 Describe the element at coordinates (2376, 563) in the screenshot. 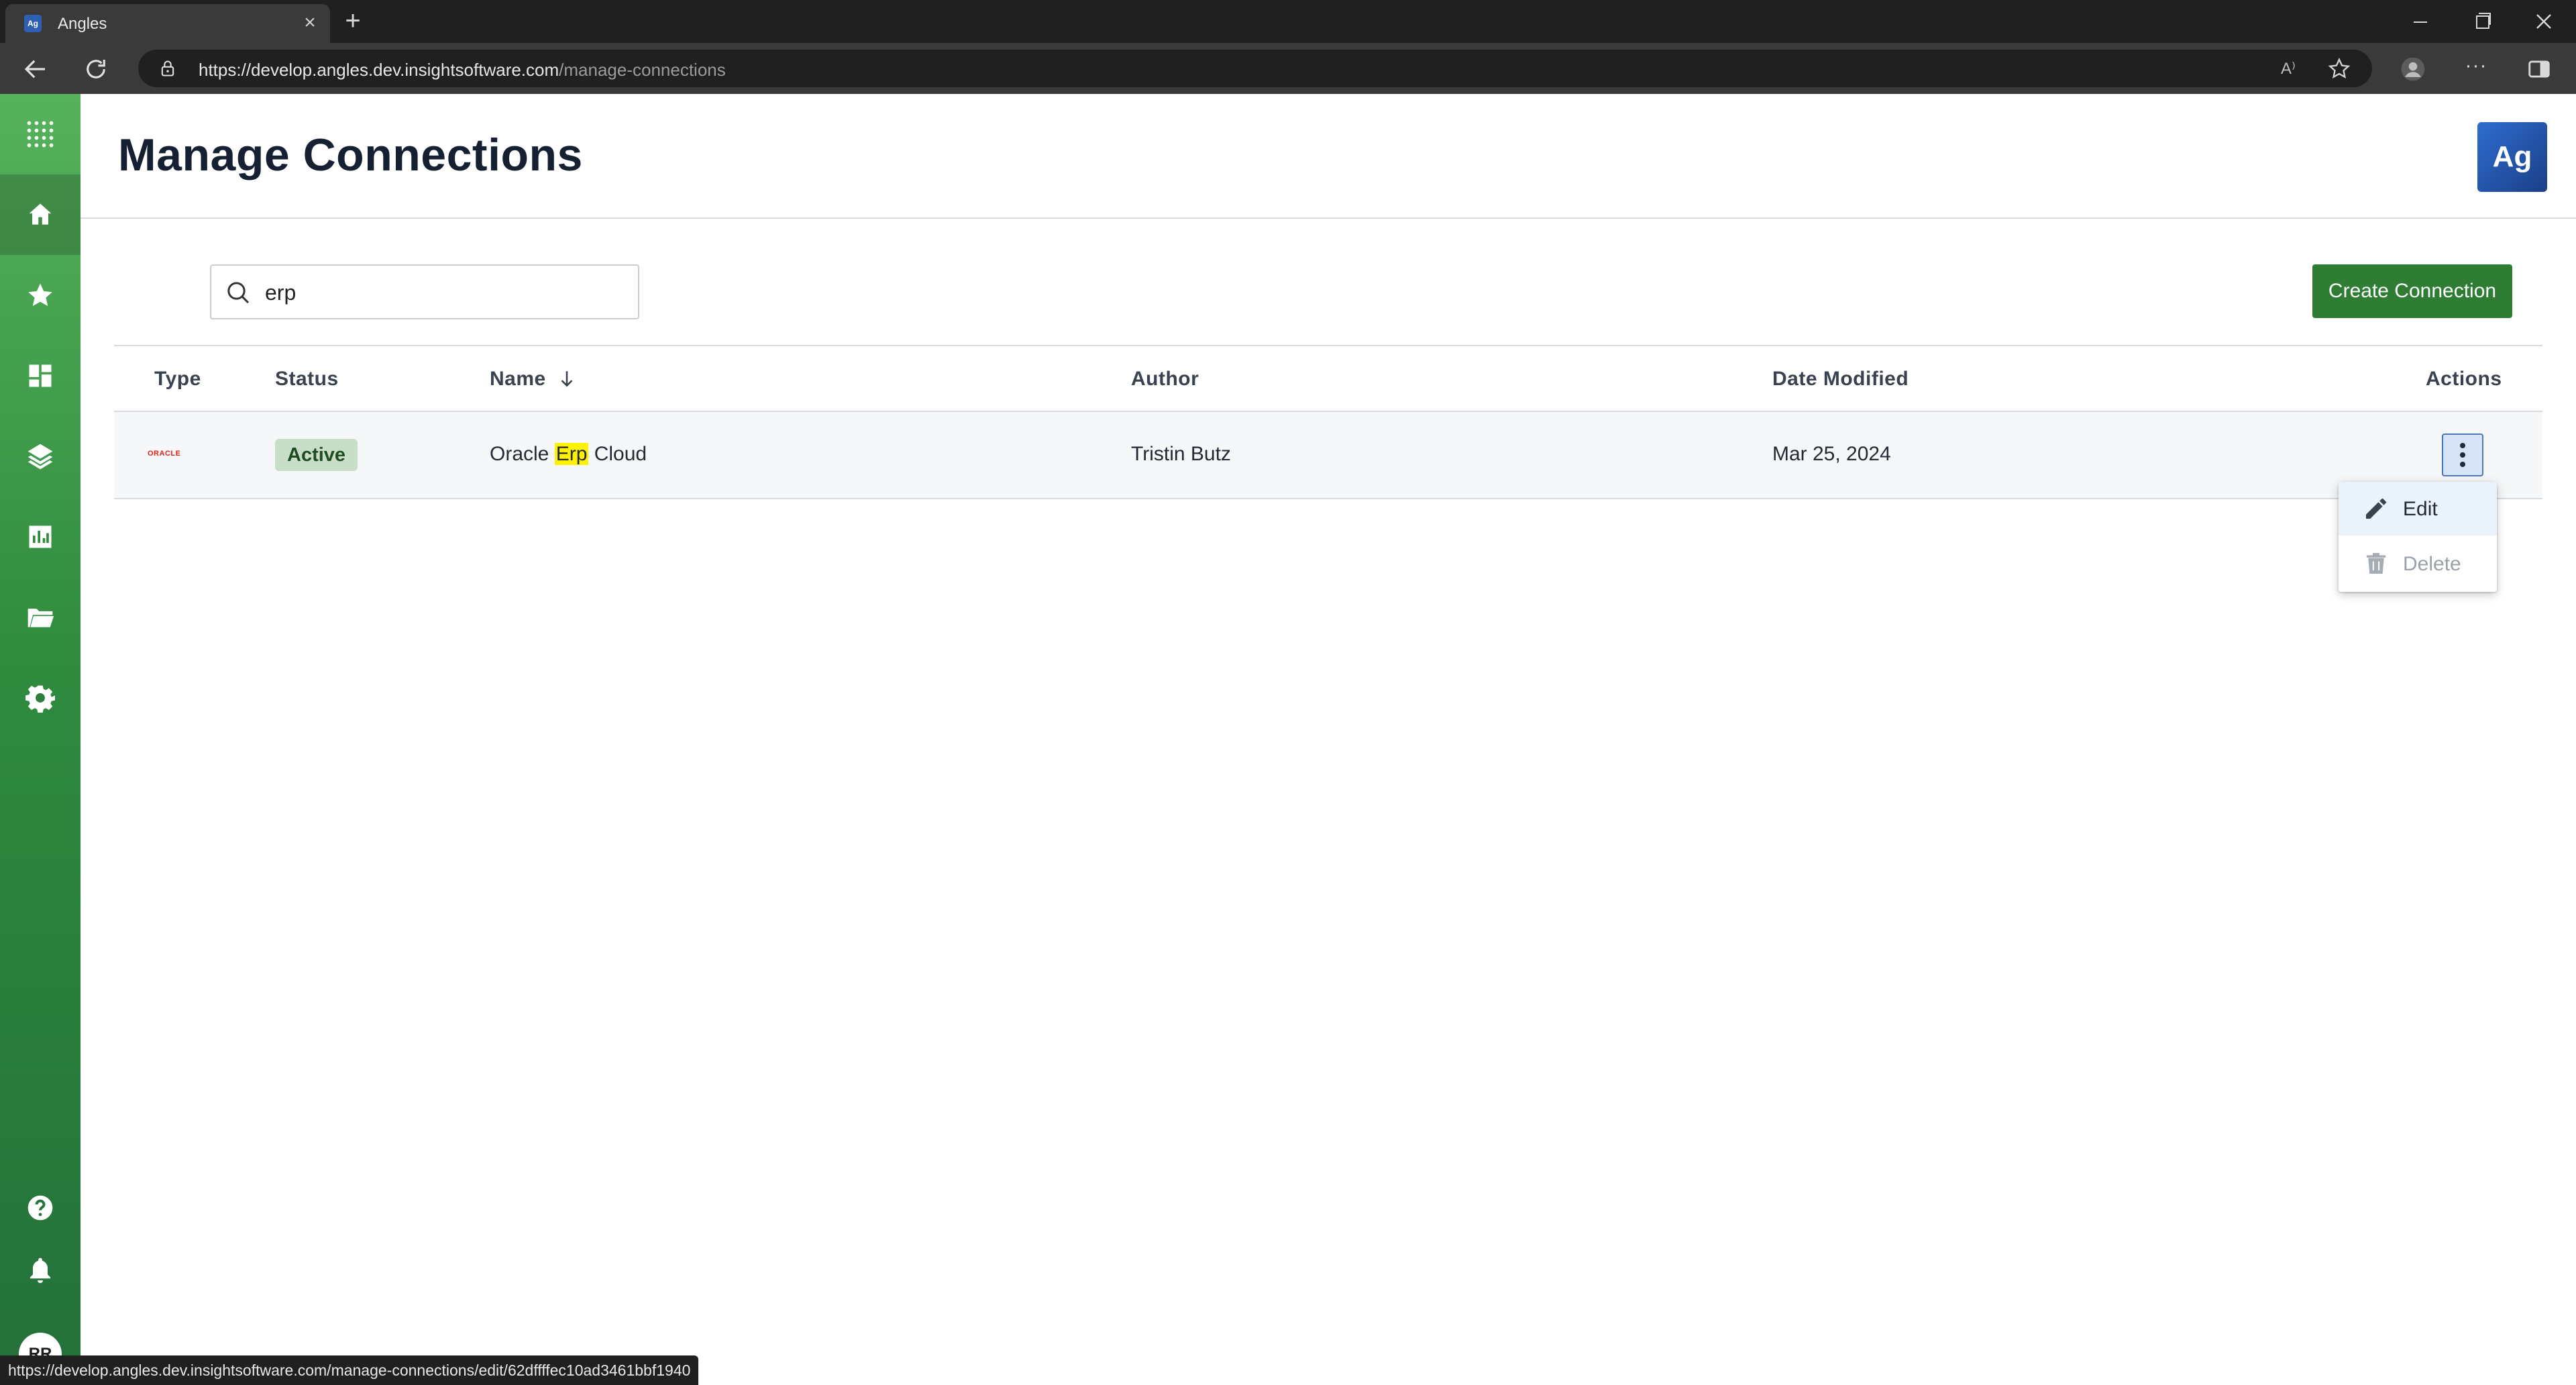

I see `trash-delete-icon` at that location.